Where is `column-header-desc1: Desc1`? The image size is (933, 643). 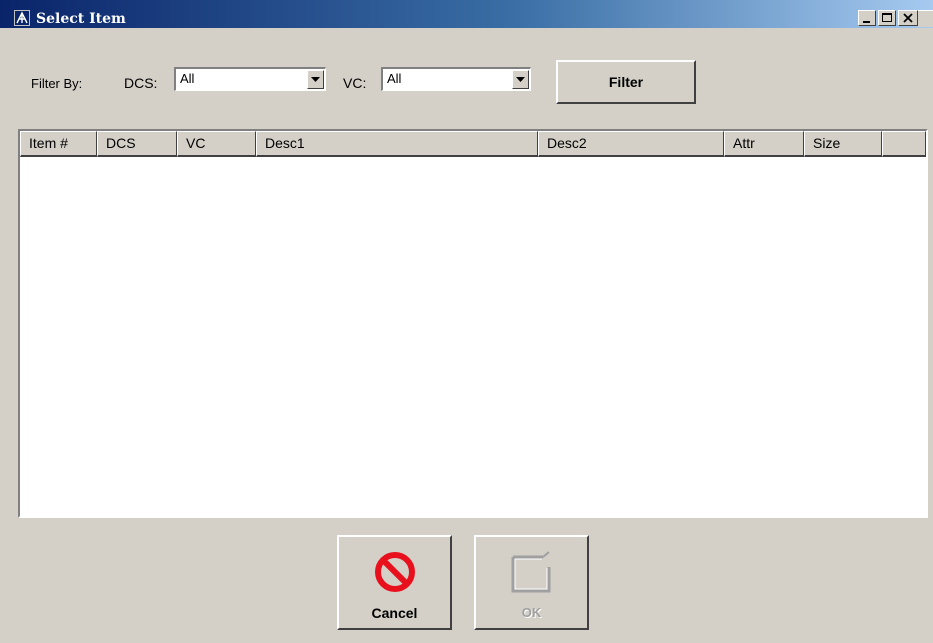
column-header-desc1: Desc1 is located at coordinates (397, 144).